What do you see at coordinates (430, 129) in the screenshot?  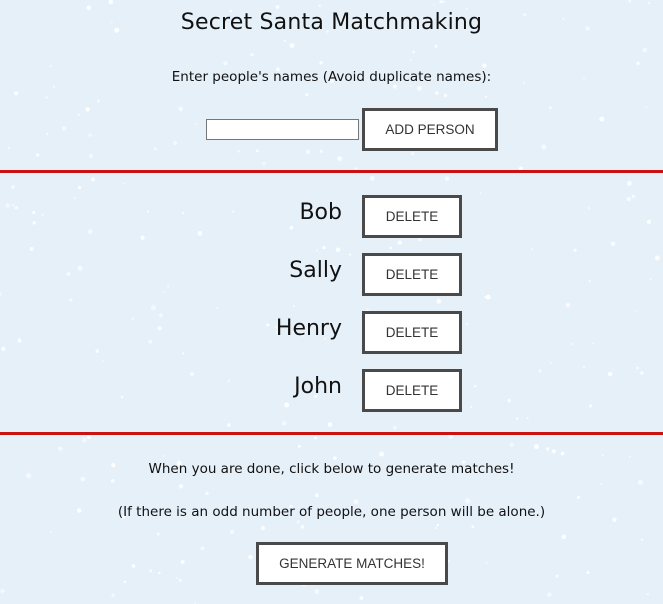 I see `add-person-button: ADD PERSON` at bounding box center [430, 129].